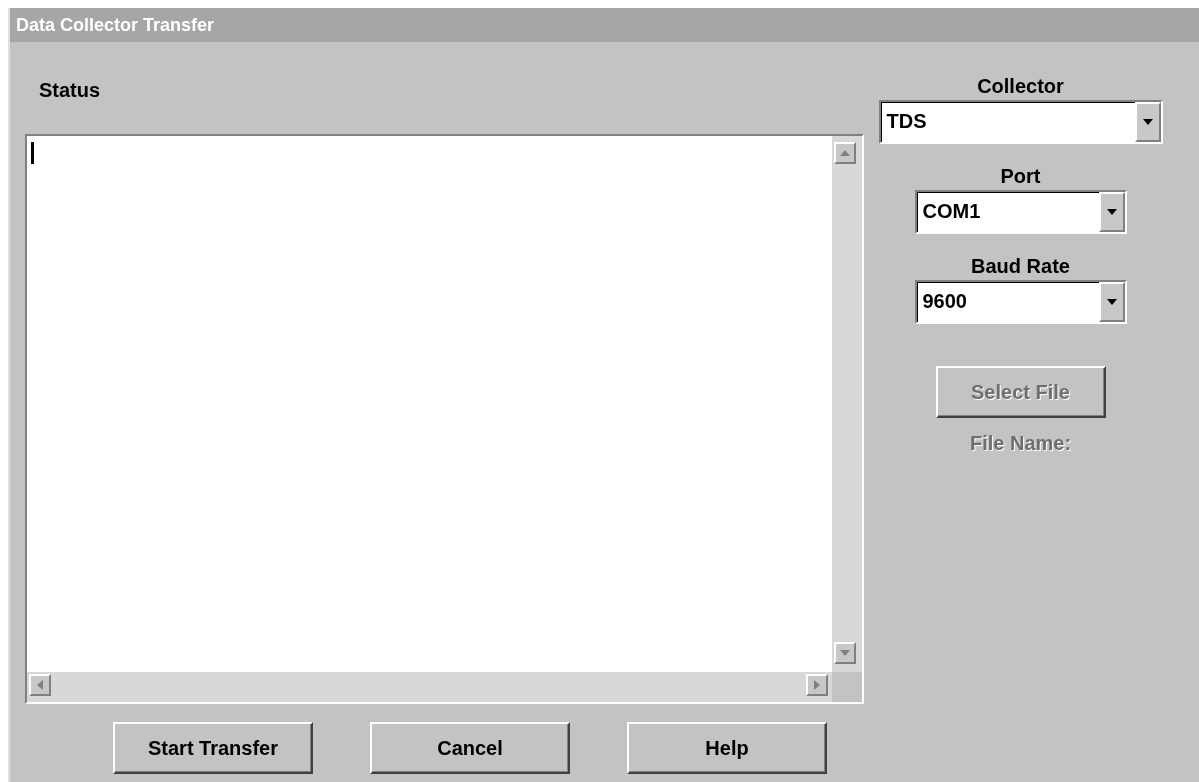 The width and height of the screenshot is (1199, 782). What do you see at coordinates (847, 404) in the screenshot?
I see `vertical-scrollbar` at bounding box center [847, 404].